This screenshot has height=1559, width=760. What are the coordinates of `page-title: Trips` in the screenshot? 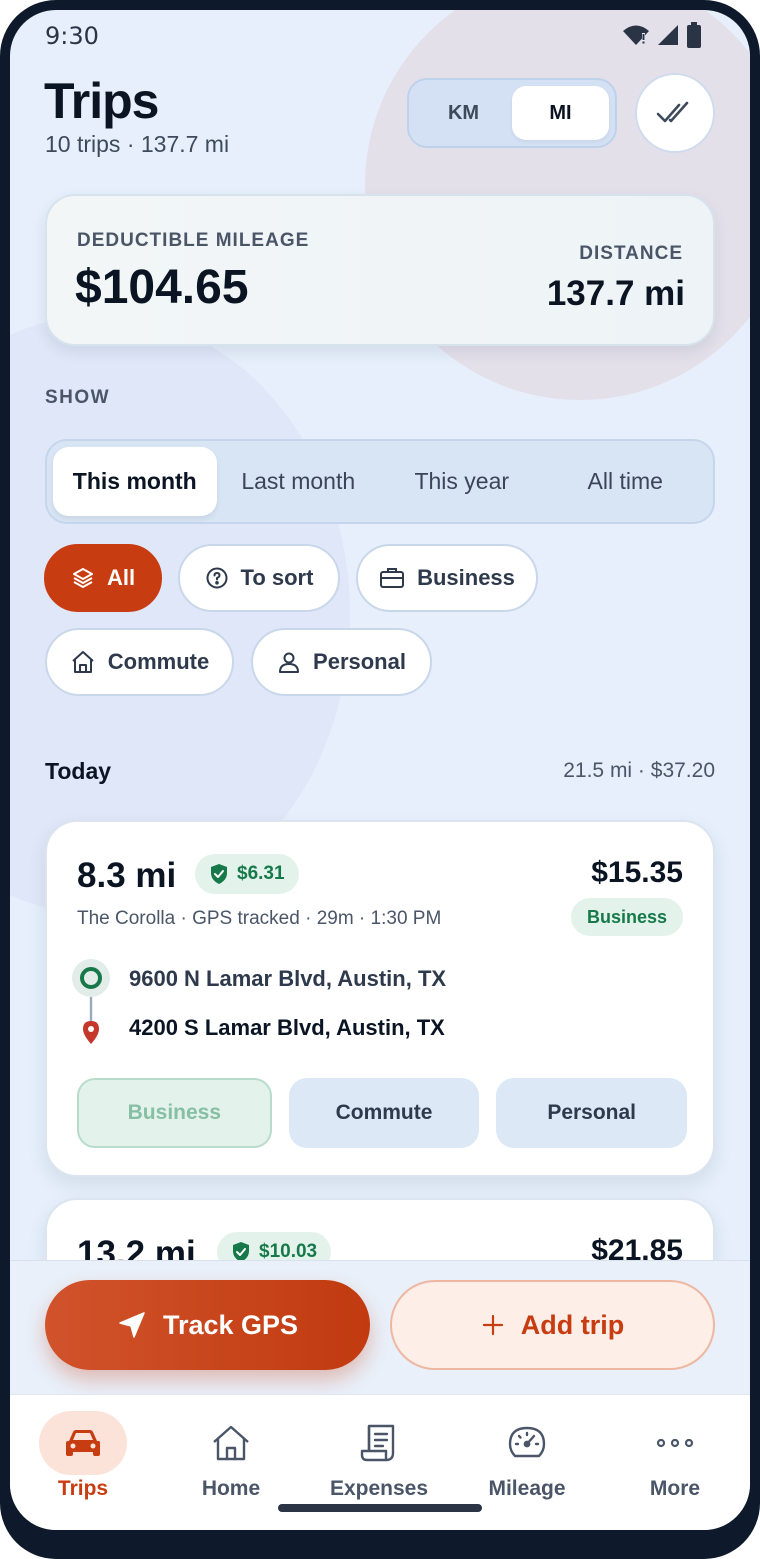 It's located at (101, 101).